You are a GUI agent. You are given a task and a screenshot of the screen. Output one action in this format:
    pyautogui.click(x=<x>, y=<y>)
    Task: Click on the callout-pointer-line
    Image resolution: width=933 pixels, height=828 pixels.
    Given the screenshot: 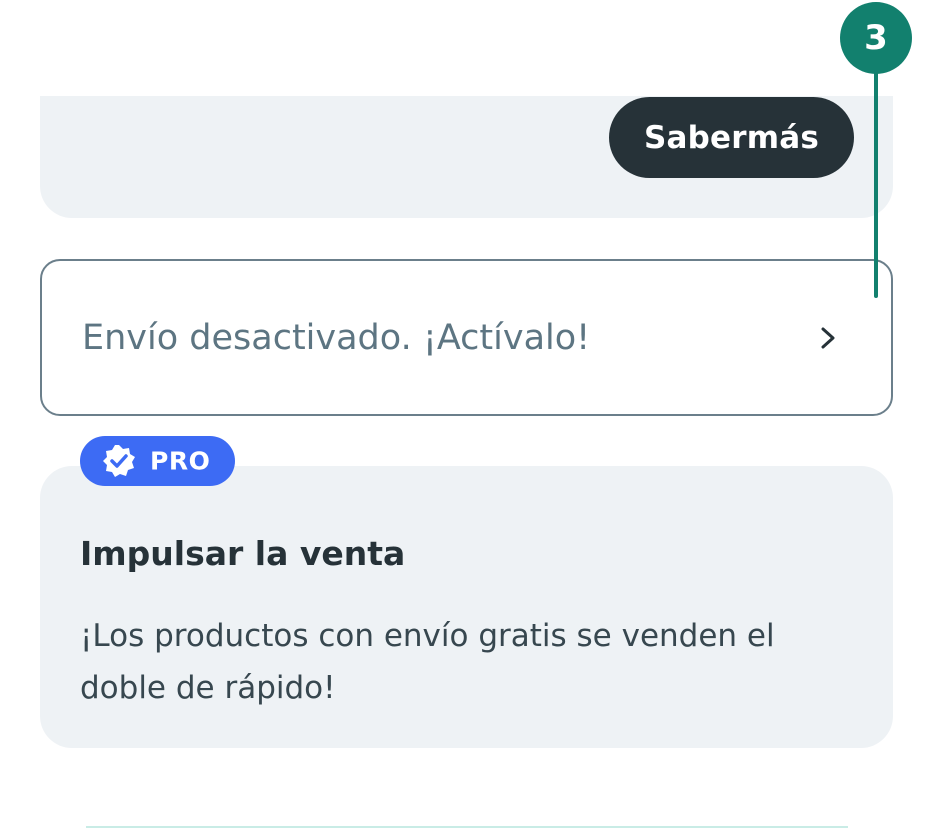 What is the action you would take?
    pyautogui.click(x=876, y=179)
    